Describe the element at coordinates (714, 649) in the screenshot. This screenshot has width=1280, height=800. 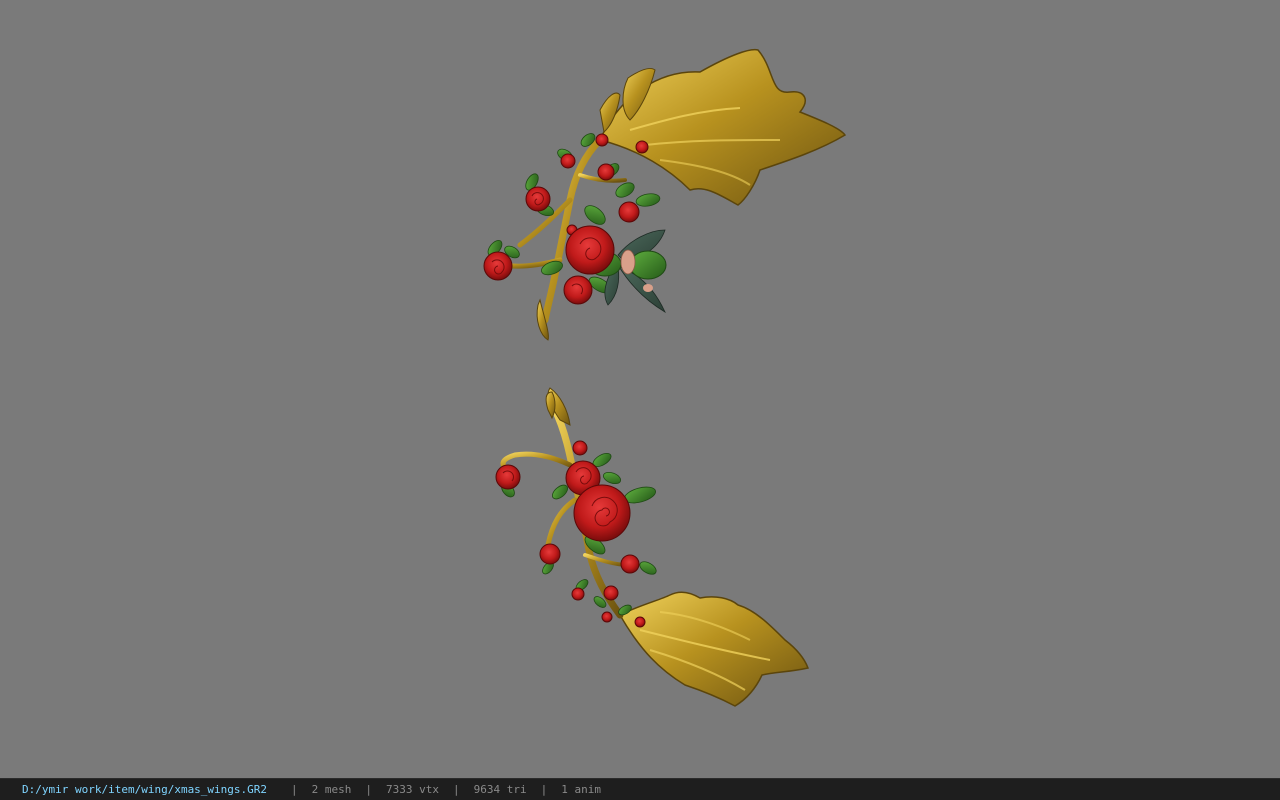
I see `lower-gold-feather` at that location.